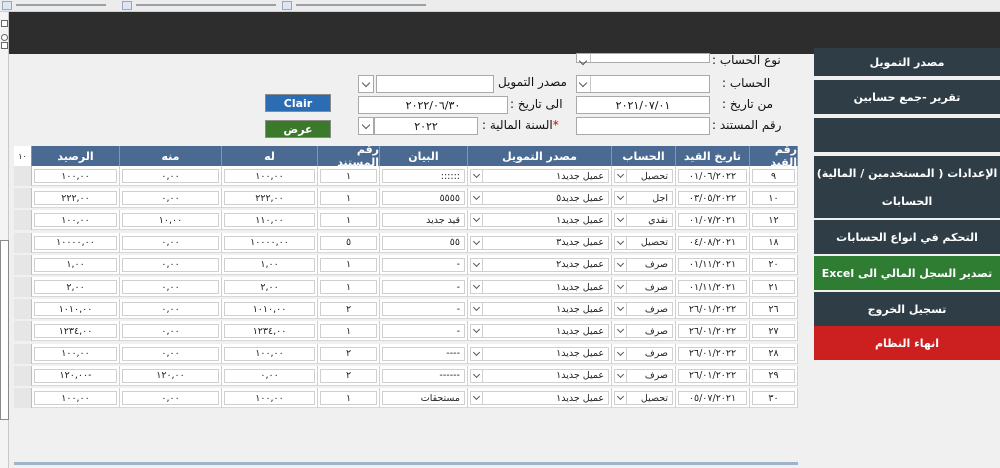  I want to click on show-button: عرض, so click(298, 129).